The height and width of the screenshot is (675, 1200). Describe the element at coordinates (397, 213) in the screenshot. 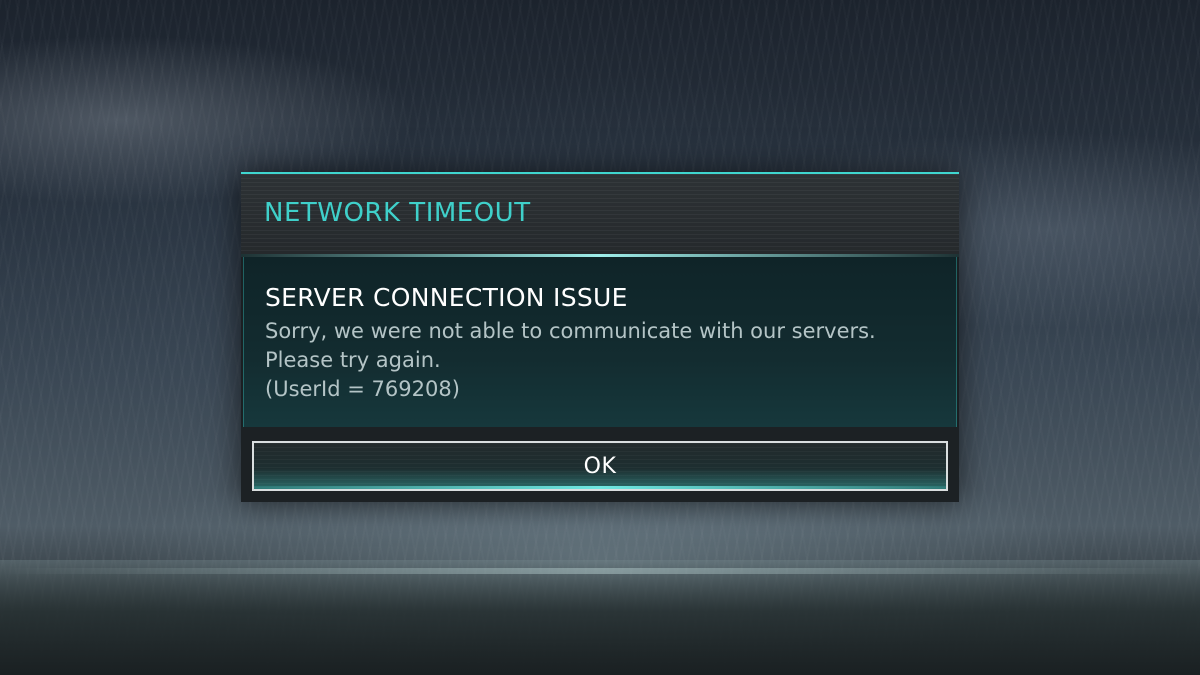

I see `dialog-title: NETWORK TIMEOUT` at that location.